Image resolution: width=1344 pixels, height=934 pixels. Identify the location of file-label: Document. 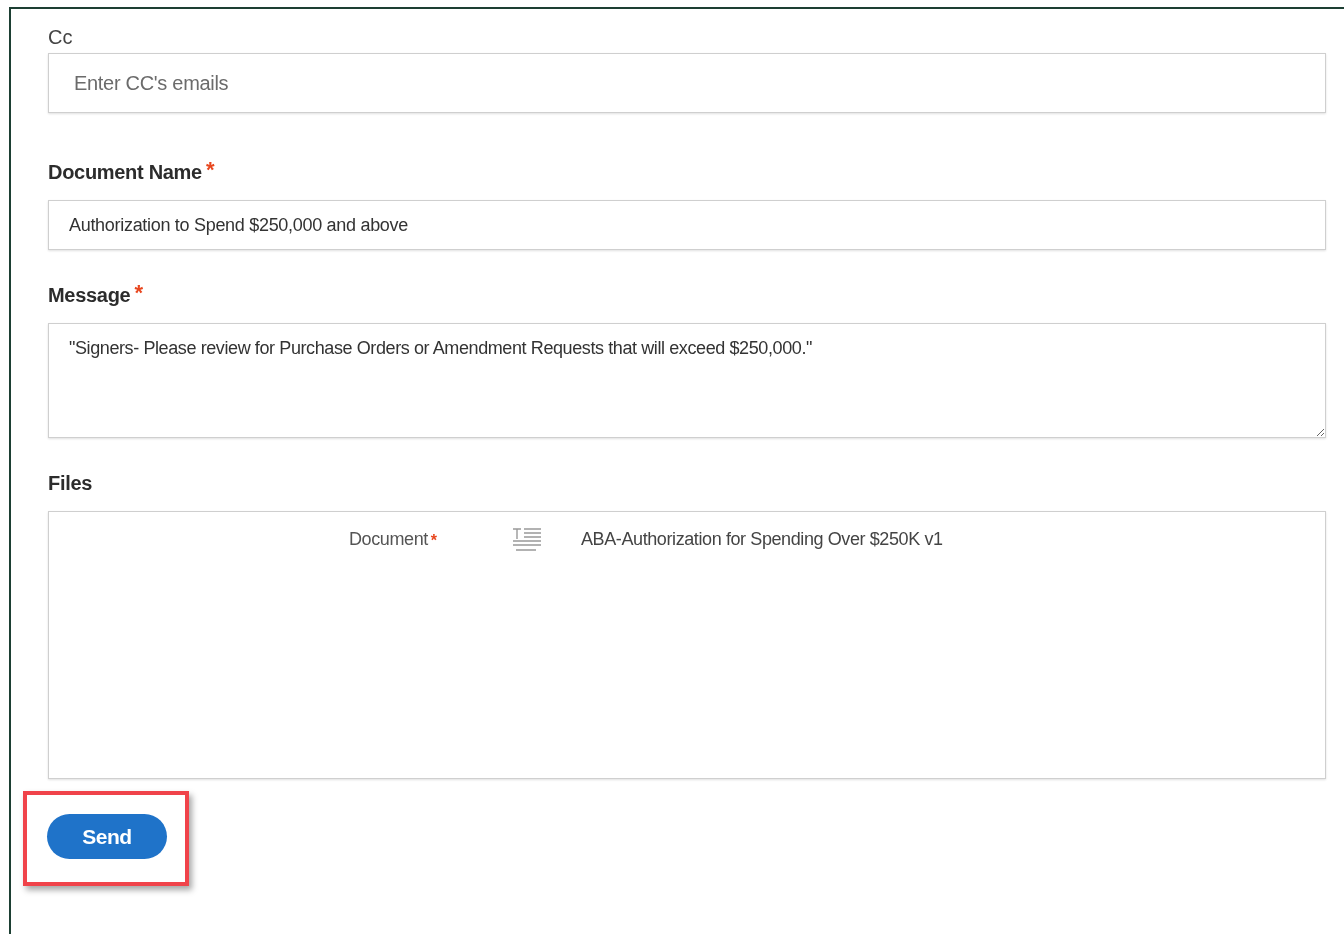
(388, 539).